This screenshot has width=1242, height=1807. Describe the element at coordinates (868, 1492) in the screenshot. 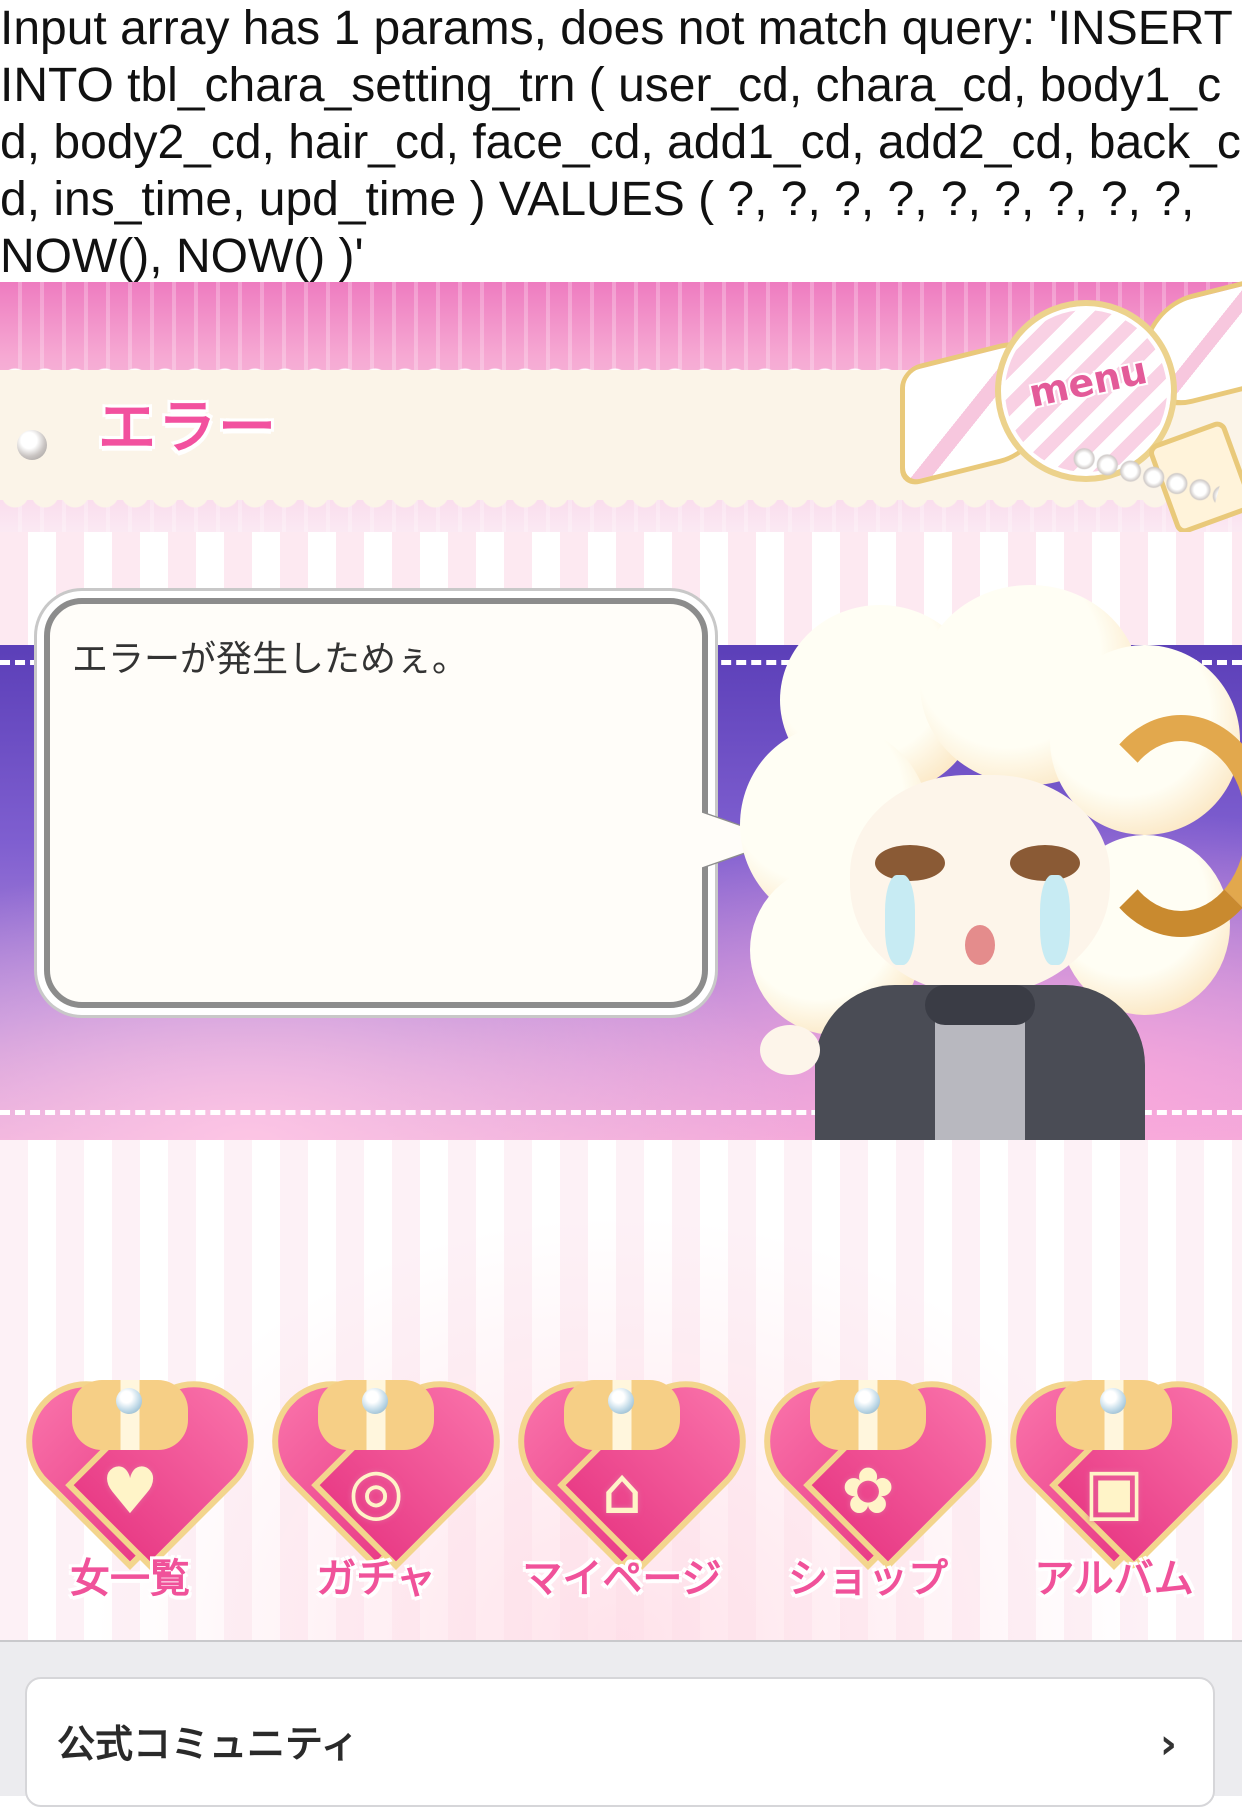

I see `candy-icon: ✿` at that location.